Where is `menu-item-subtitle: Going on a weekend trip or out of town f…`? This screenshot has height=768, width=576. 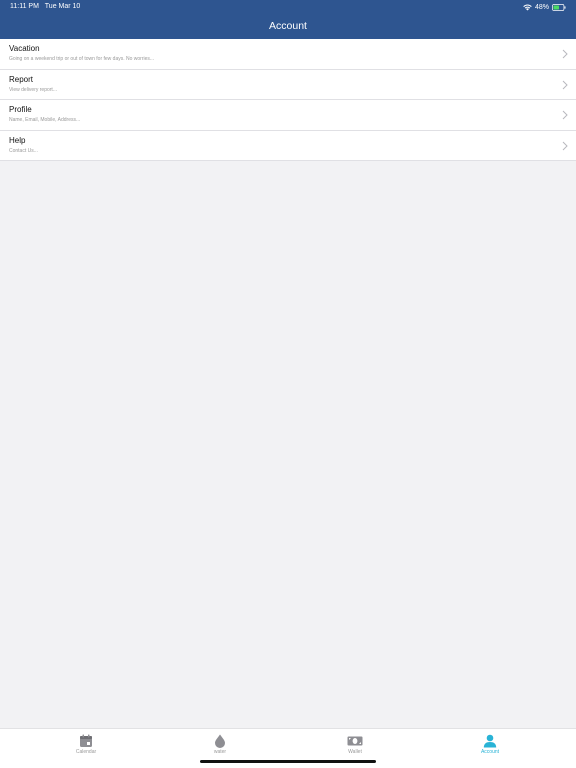 menu-item-subtitle: Going on a weekend trip or out of town f… is located at coordinates (82, 59).